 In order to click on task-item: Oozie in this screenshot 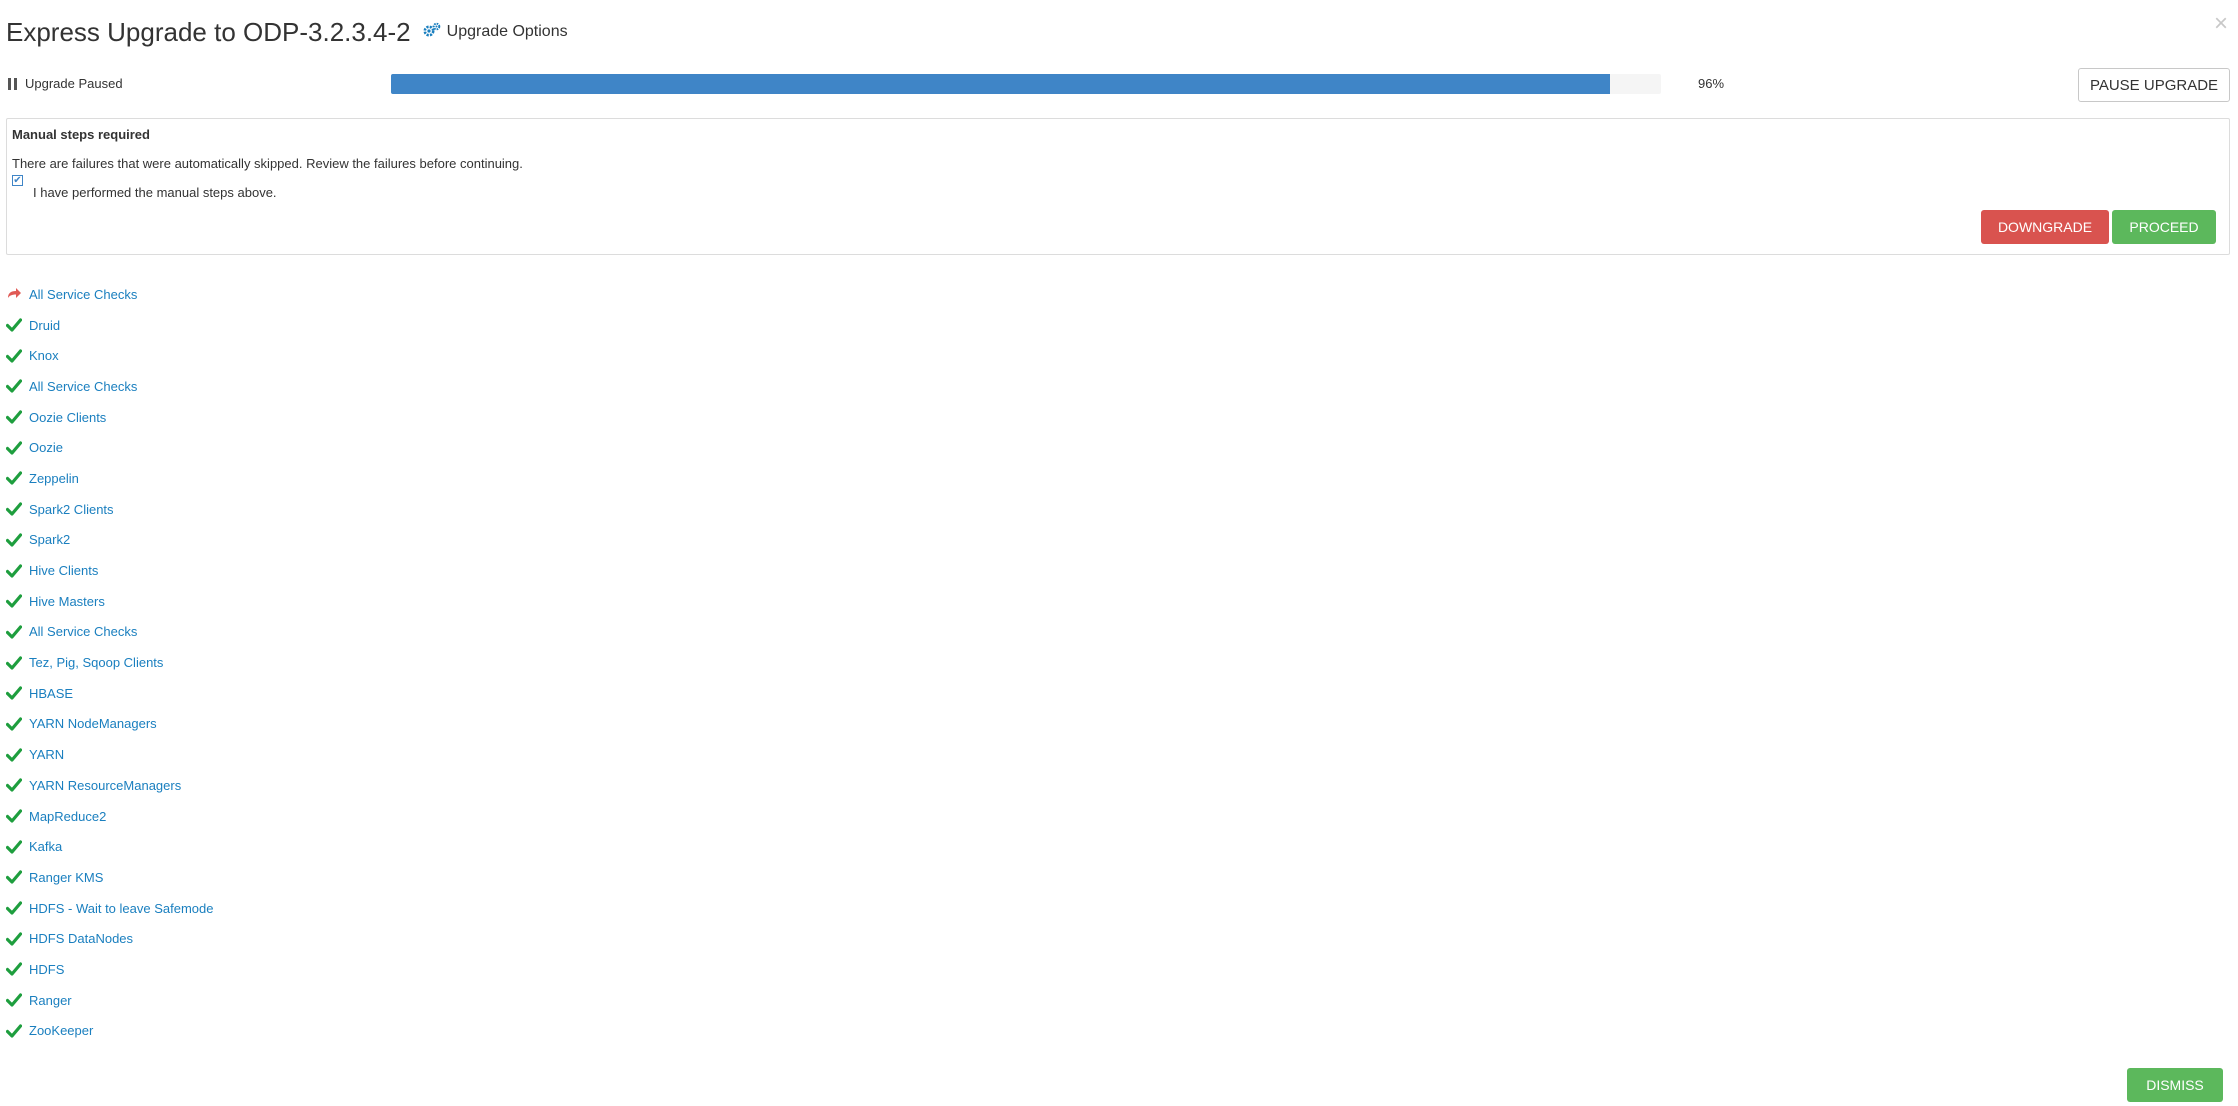, I will do `click(306, 447)`.